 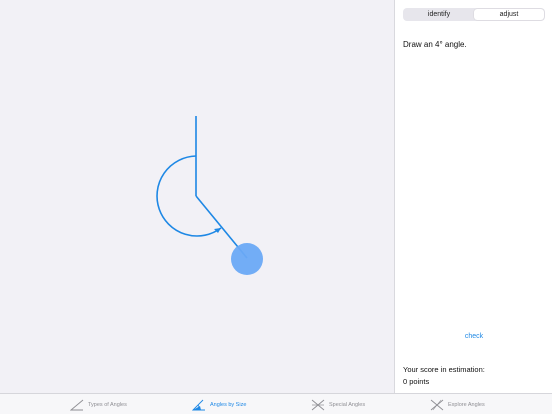 What do you see at coordinates (437, 405) in the screenshot?
I see `explore-lines-icon` at bounding box center [437, 405].